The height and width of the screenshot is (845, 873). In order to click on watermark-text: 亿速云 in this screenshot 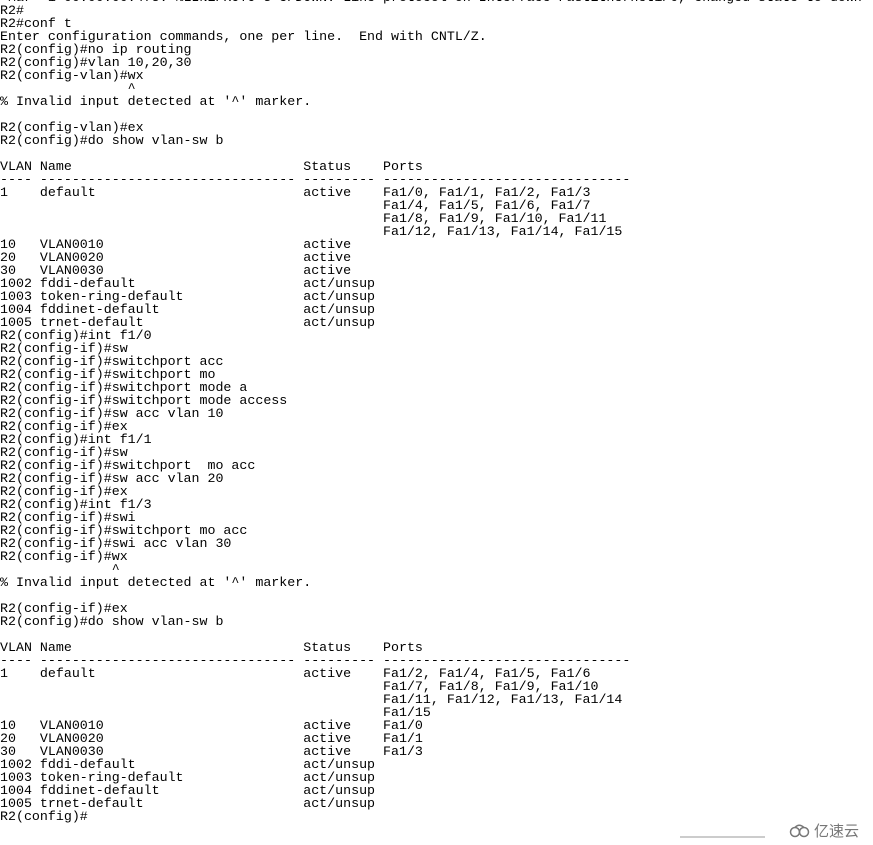, I will do `click(836, 831)`.